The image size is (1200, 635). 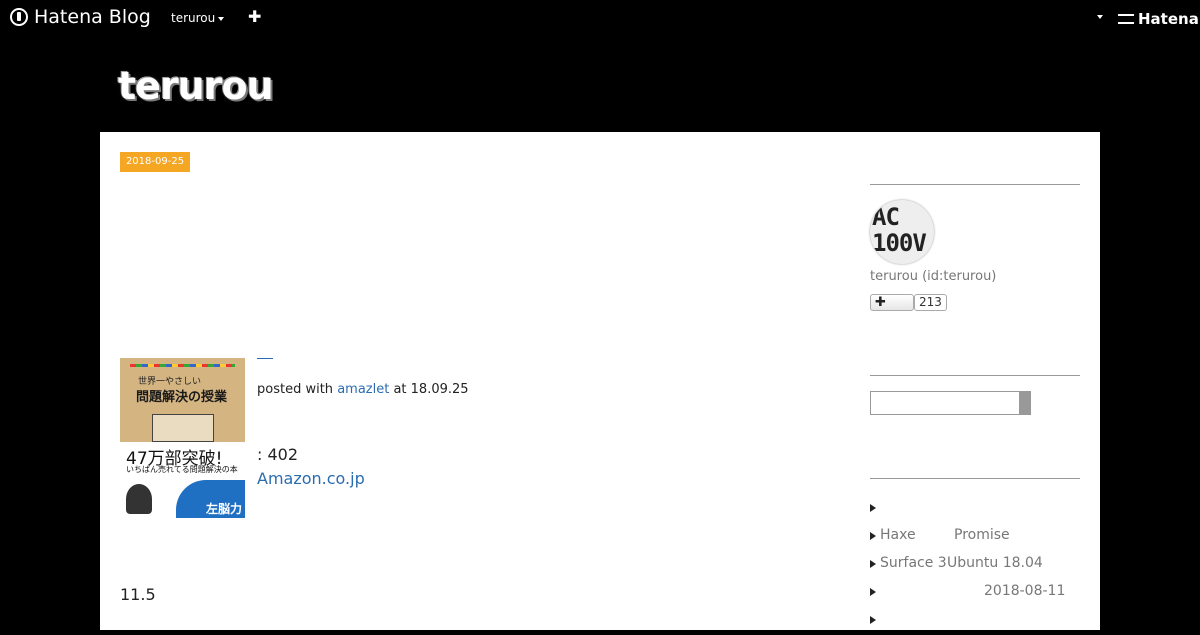 I want to click on amazon-link: Amazon.co.jp, so click(x=311, y=478).